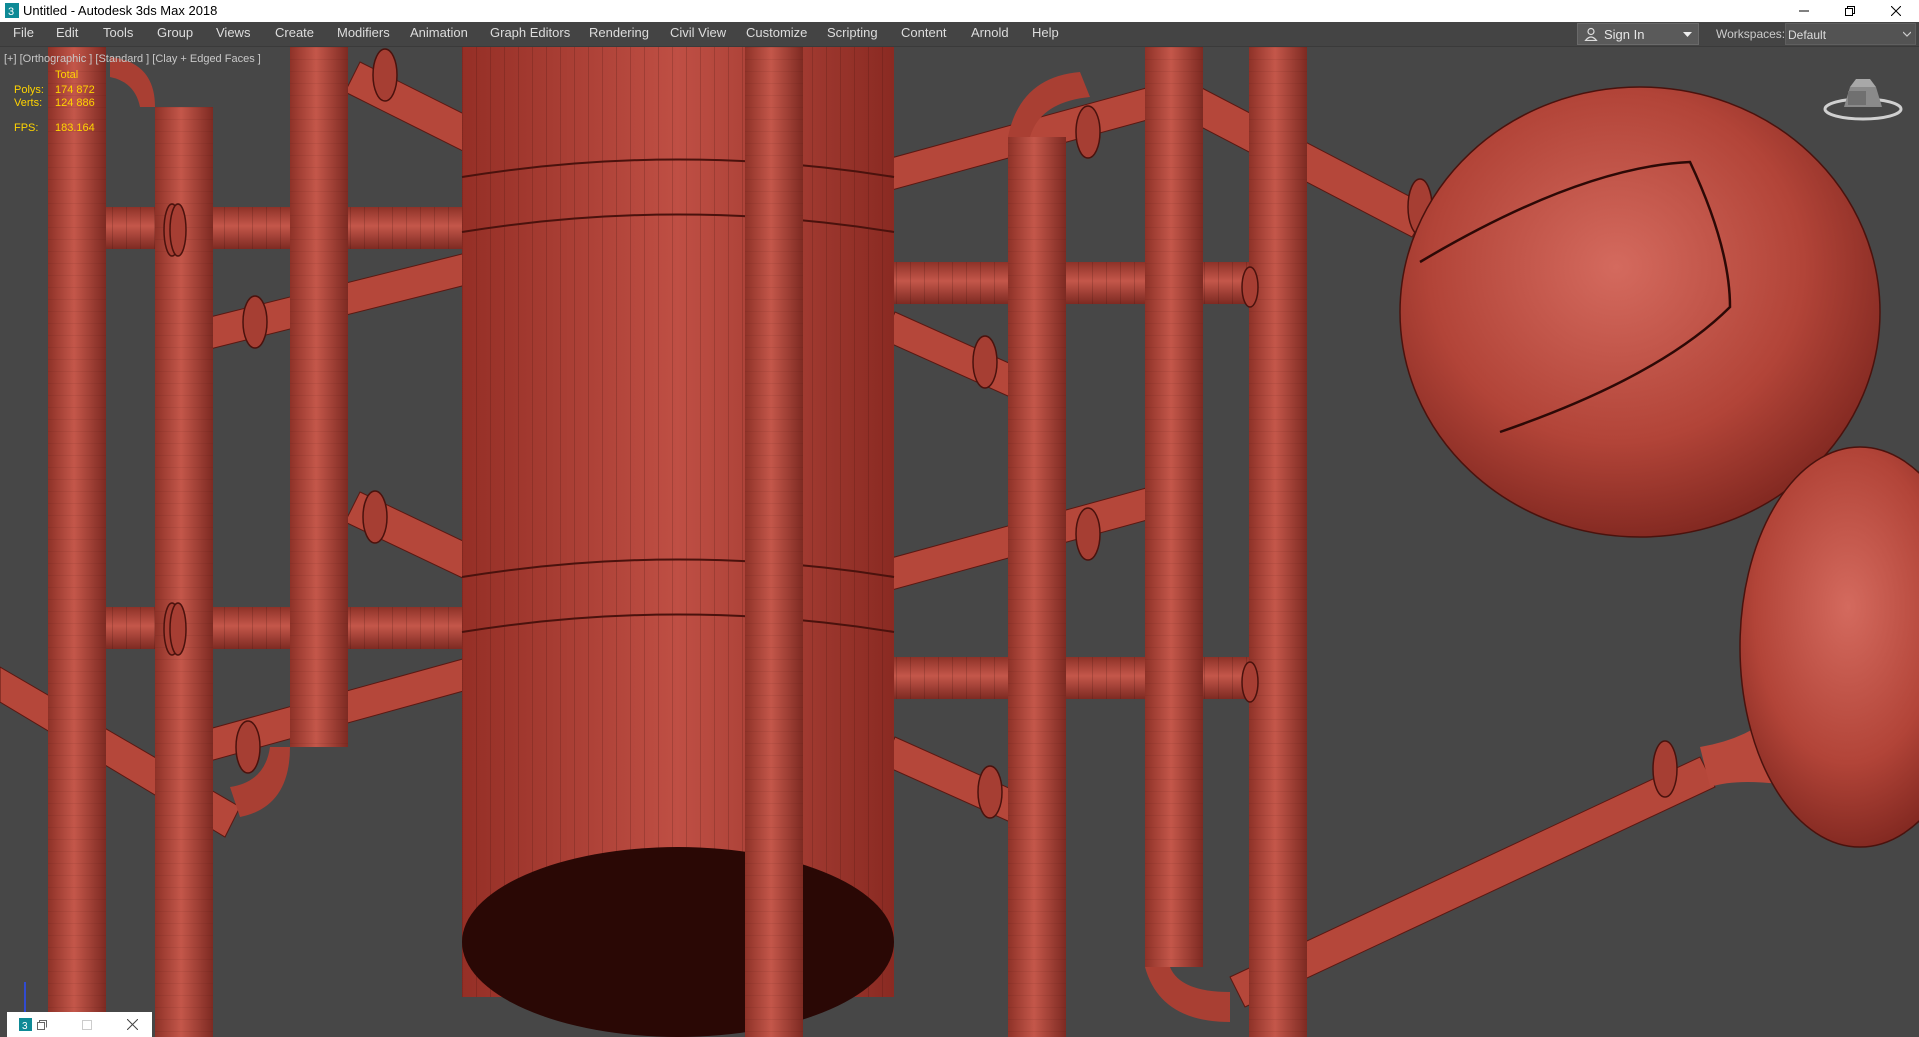  What do you see at coordinates (233, 32) in the screenshot?
I see `menu-views: Views` at bounding box center [233, 32].